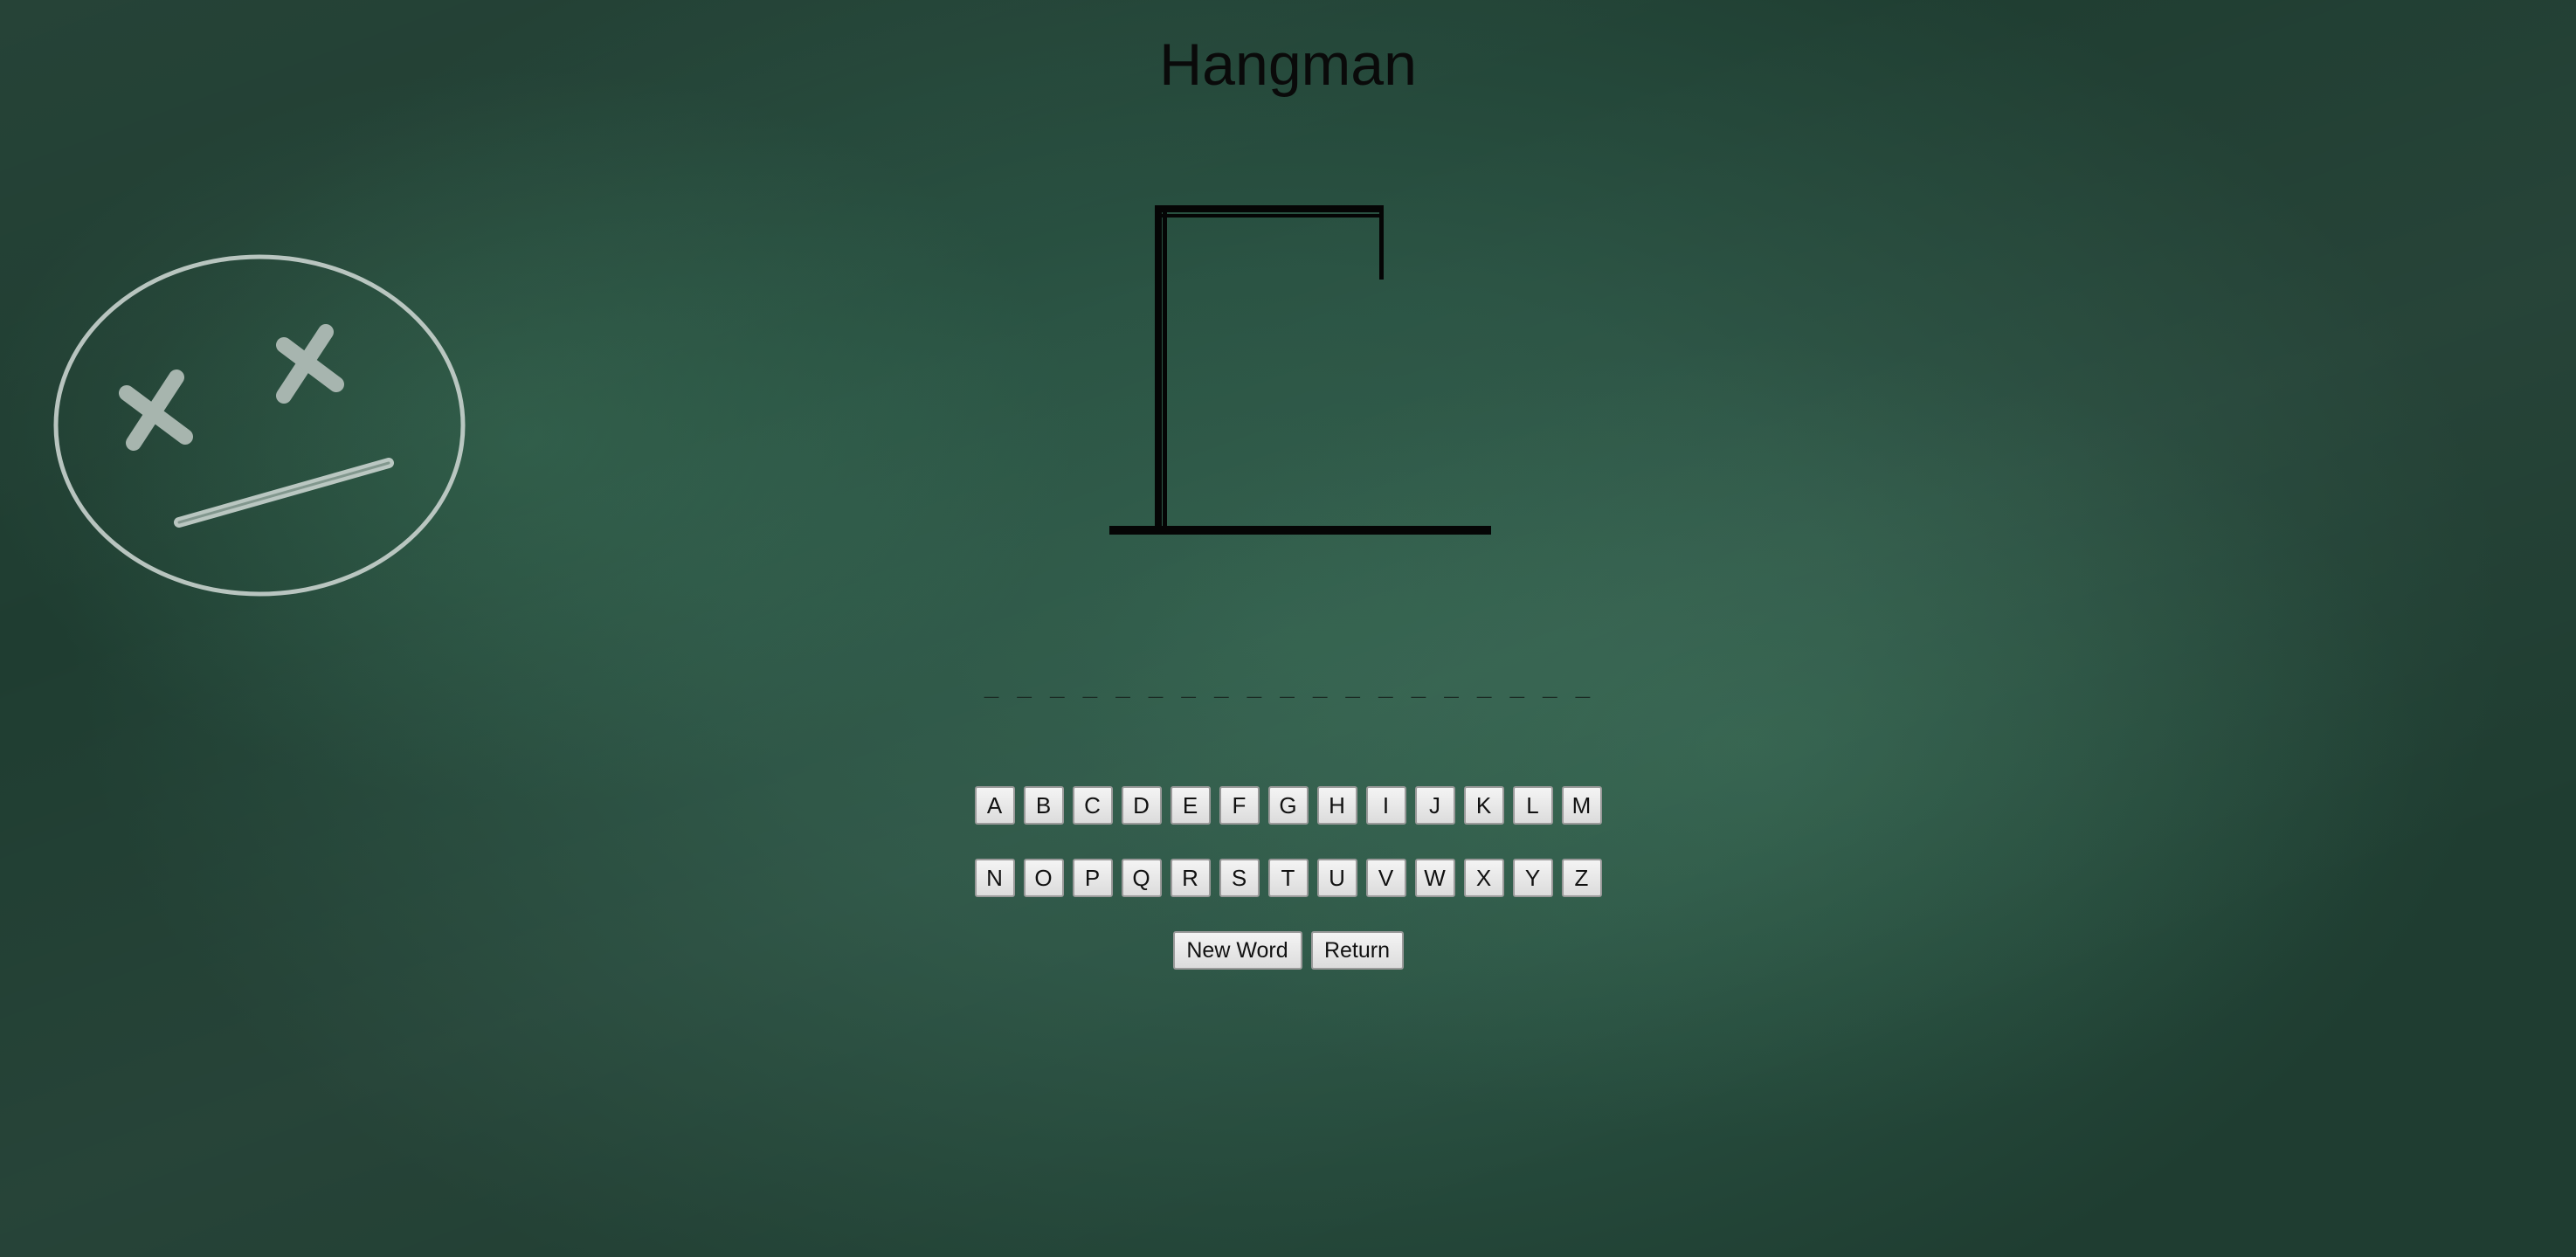 This screenshot has height=1257, width=2576. What do you see at coordinates (994, 878) in the screenshot?
I see `letter-key-n: N` at bounding box center [994, 878].